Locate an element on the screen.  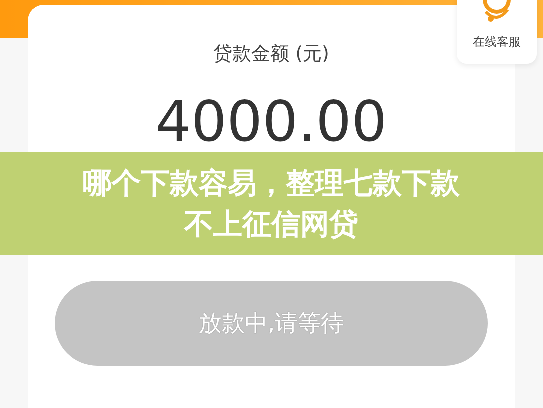
loan-amount: 4000.00 is located at coordinates (272, 123).